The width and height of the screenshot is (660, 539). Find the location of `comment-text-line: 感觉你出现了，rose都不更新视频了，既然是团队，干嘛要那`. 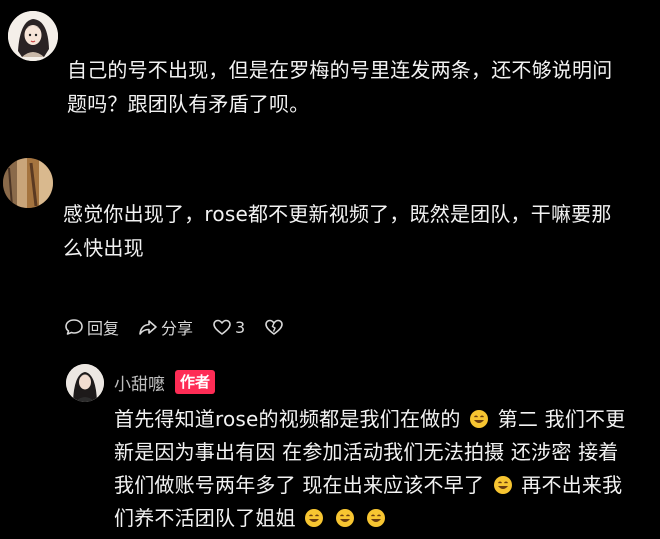

comment-text-line: 感觉你出现了，rose都不更新视频了，既然是团队，干嘛要那 is located at coordinates (337, 214).